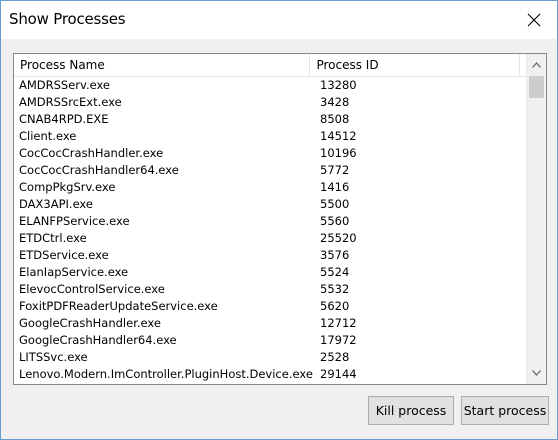  I want to click on process-id-cell: 5532, so click(335, 289).